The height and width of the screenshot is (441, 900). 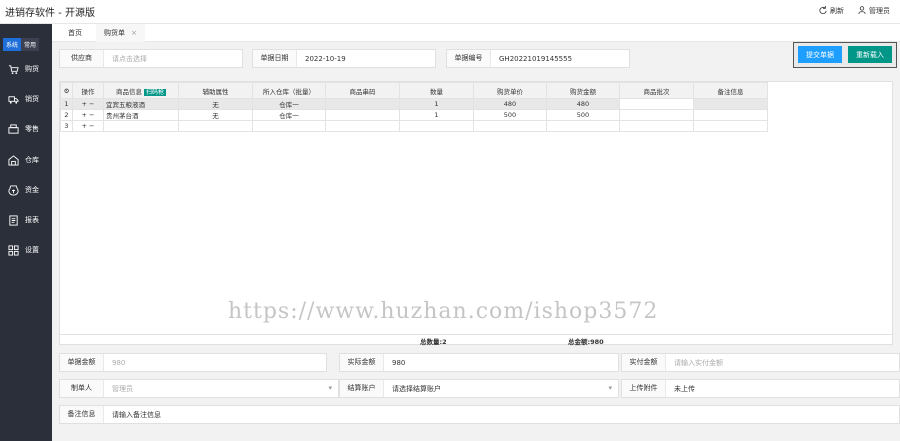 What do you see at coordinates (13, 99) in the screenshot?
I see `truck-icon` at bounding box center [13, 99].